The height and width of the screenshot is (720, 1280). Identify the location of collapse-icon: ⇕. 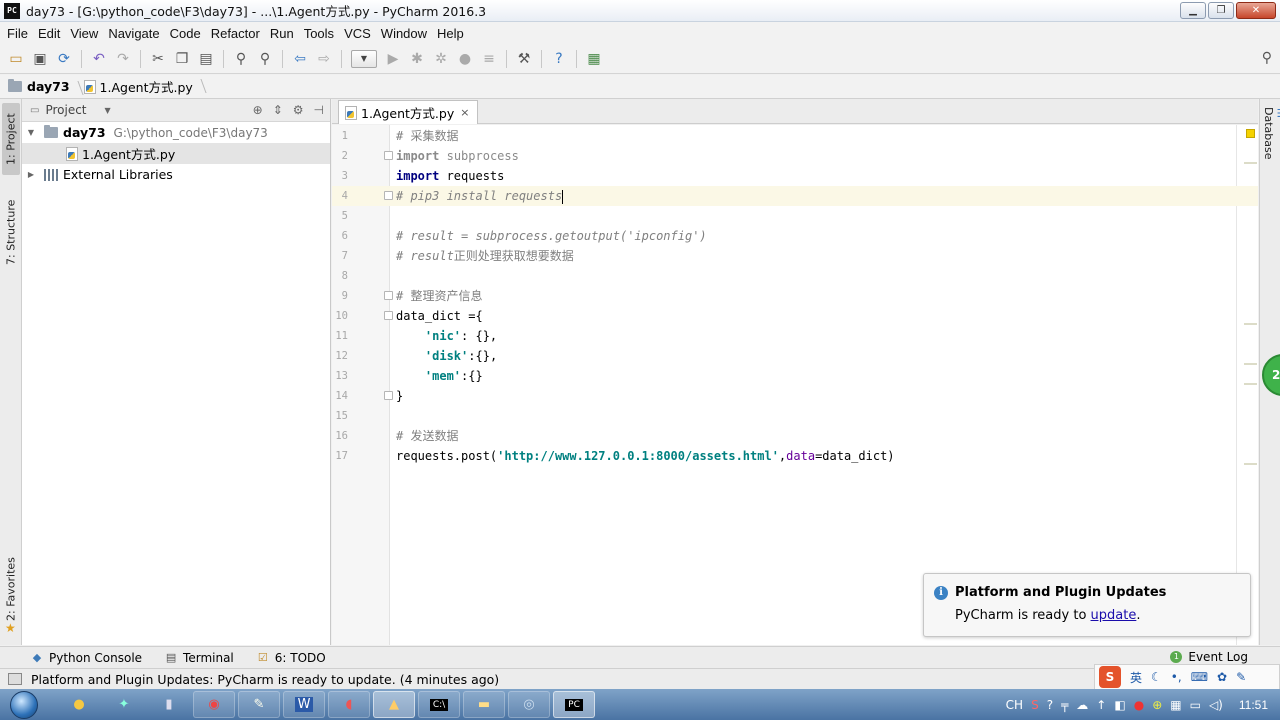
(278, 110).